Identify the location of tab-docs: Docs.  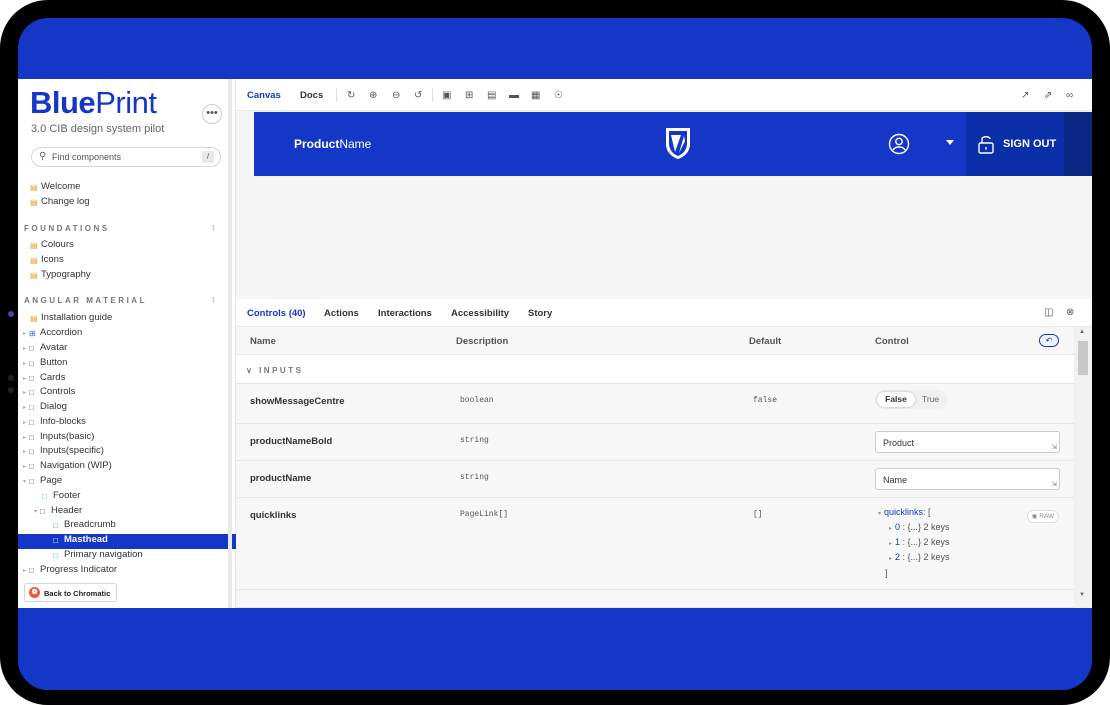
(311, 95).